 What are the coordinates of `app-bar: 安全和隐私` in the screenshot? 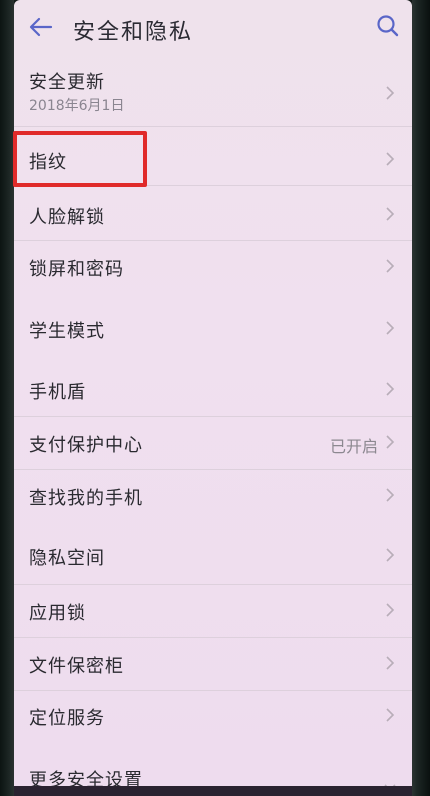 It's located at (213, 28).